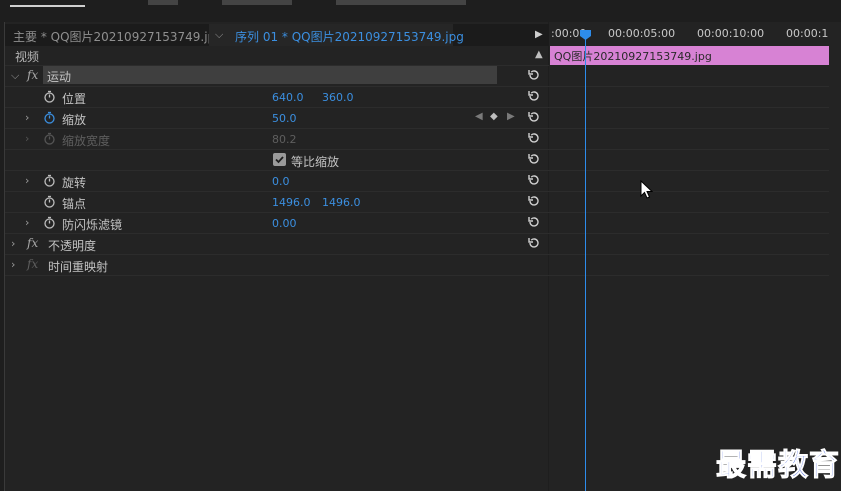 Image resolution: width=841 pixels, height=491 pixels. Describe the element at coordinates (338, 97) in the screenshot. I see `position-y-value: 360.0` at that location.